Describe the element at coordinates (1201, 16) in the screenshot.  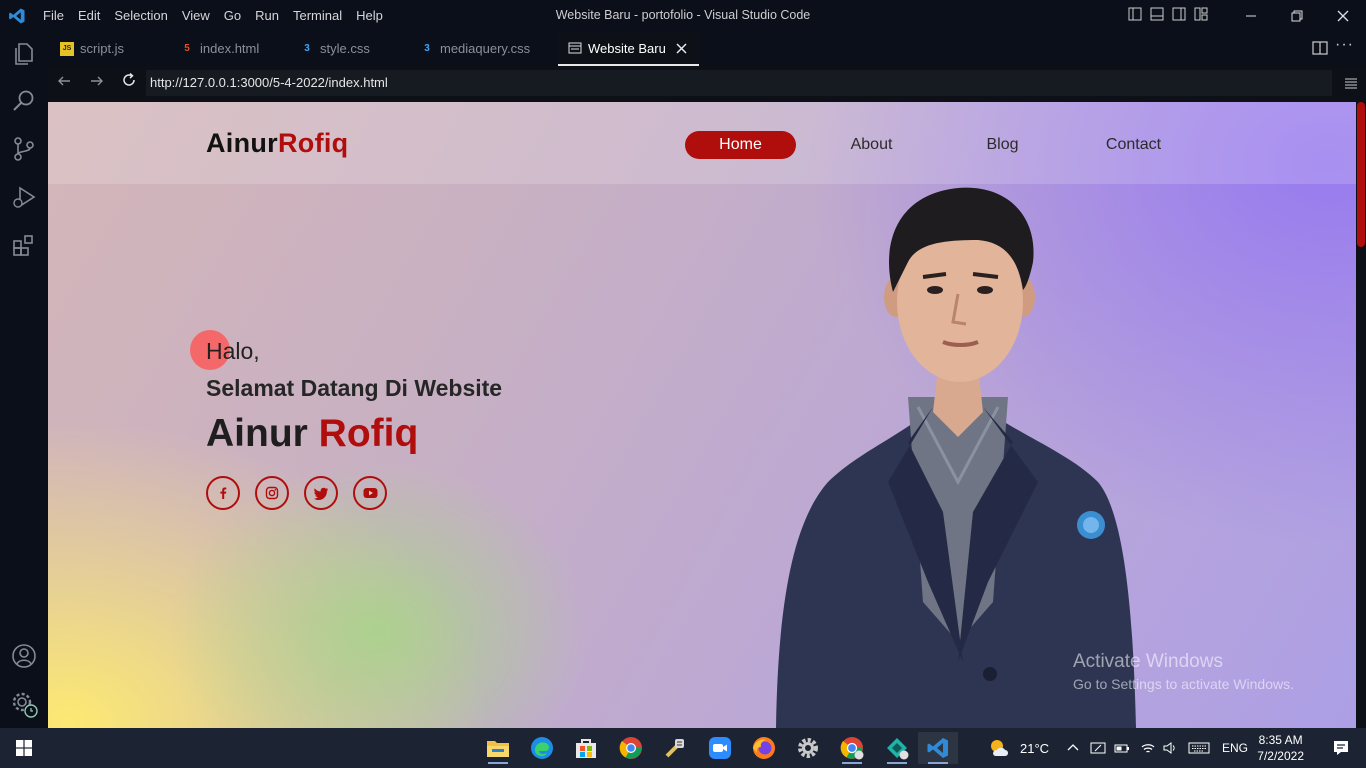
I see `customize-layout-icon` at that location.